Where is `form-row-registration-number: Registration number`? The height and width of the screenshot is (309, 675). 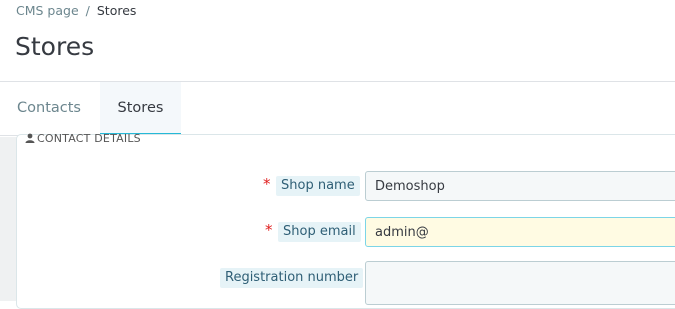 form-row-registration-number: Registration number is located at coordinates (337, 283).